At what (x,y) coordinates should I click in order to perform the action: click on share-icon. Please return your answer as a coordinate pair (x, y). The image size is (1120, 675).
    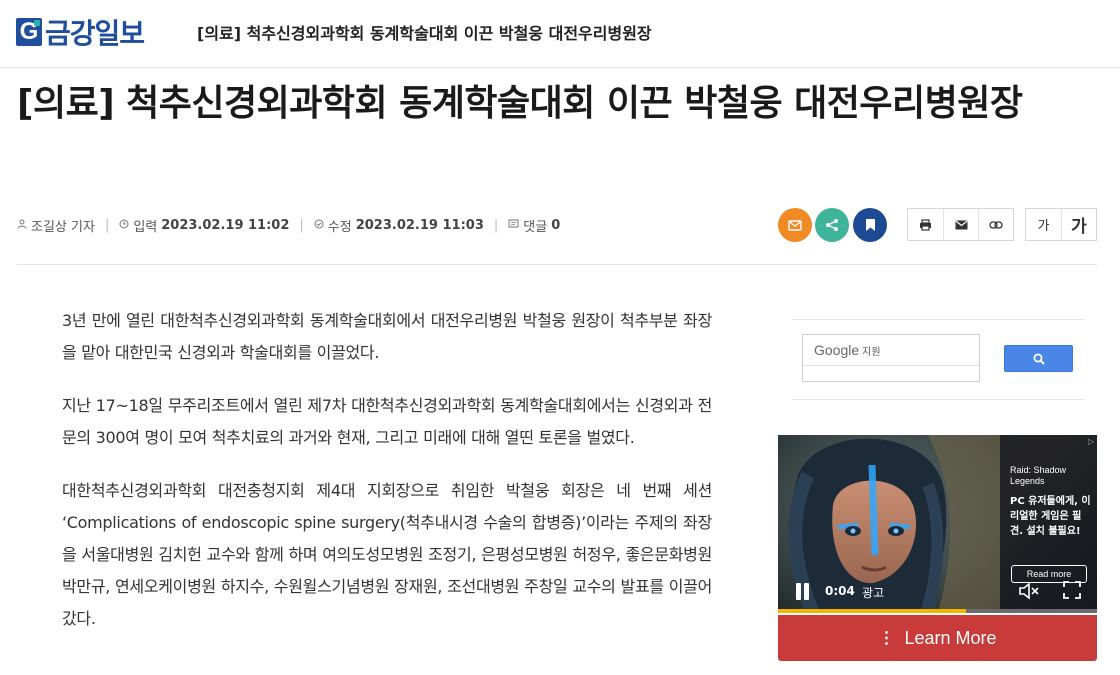
    Looking at the image, I should click on (832, 225).